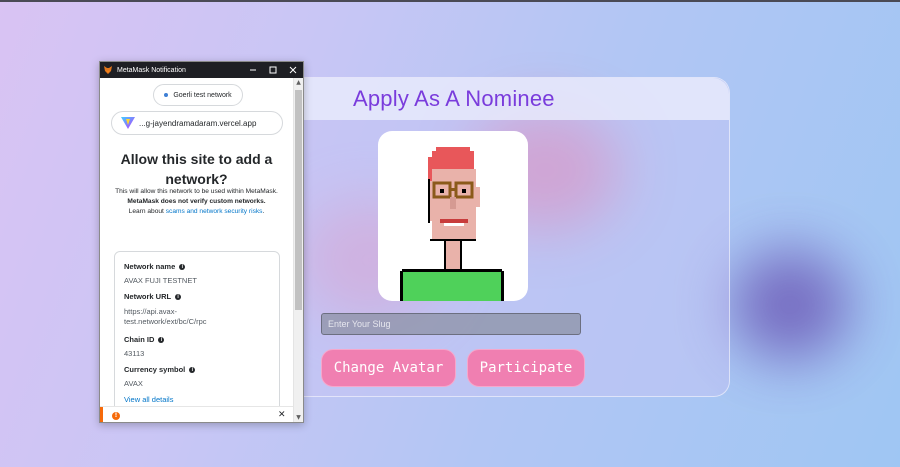 The height and width of the screenshot is (467, 900). I want to click on network-url-label-text: Network URL, so click(148, 296).